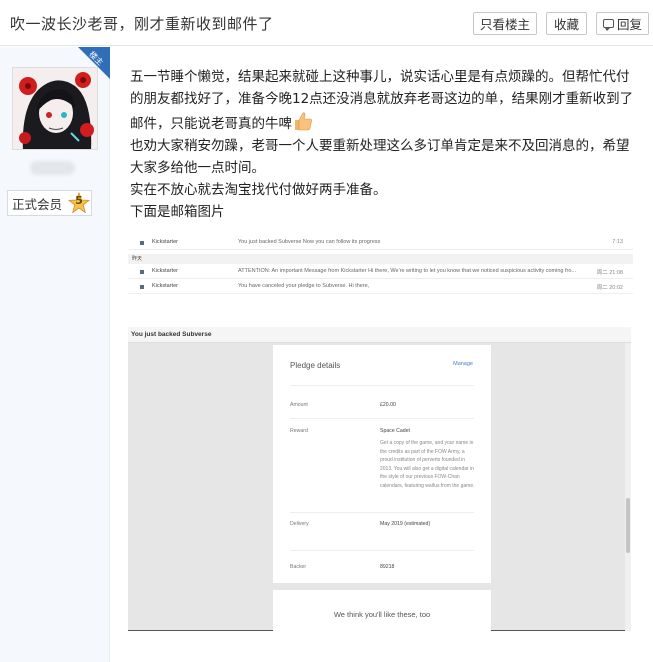 The width and height of the screenshot is (653, 662). What do you see at coordinates (177, 212) in the screenshot?
I see `post-paragraph: 下面是邮箱图片` at bounding box center [177, 212].